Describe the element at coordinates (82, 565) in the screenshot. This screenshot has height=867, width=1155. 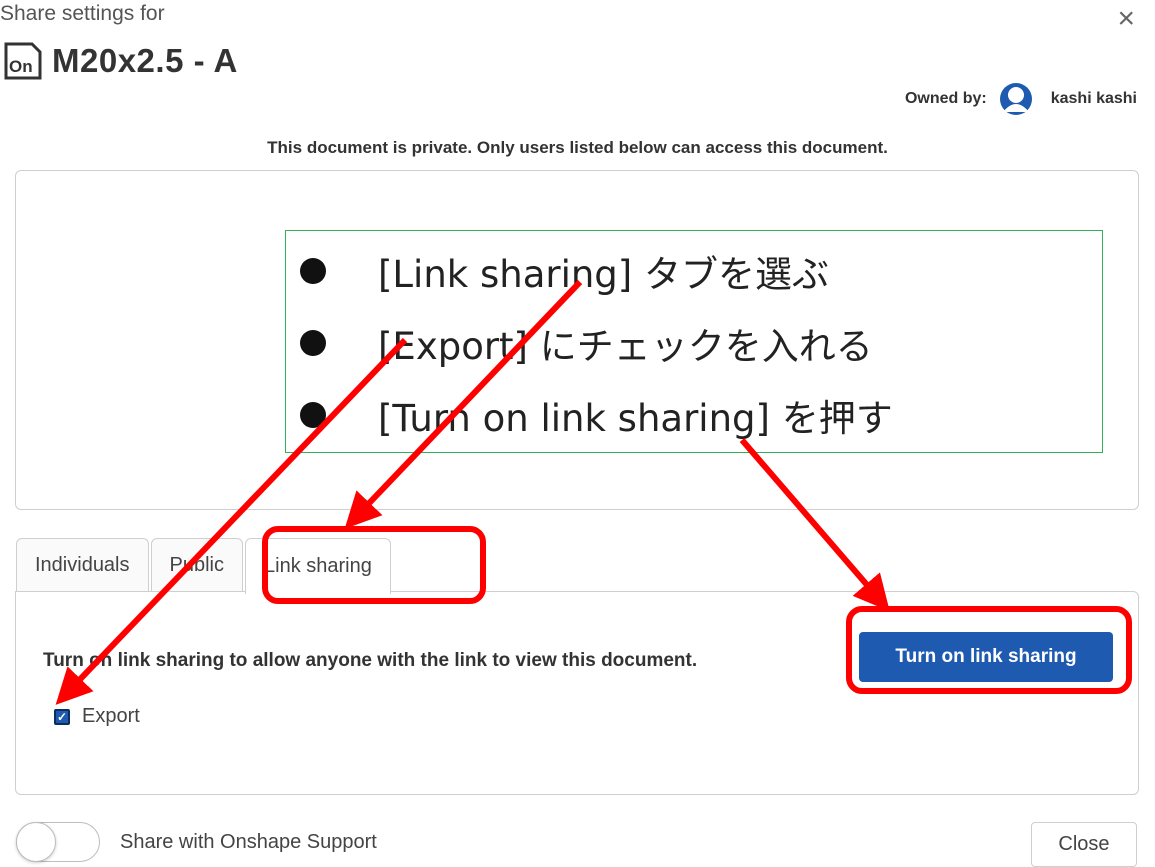
I see `tab-individuals: Individuals` at that location.